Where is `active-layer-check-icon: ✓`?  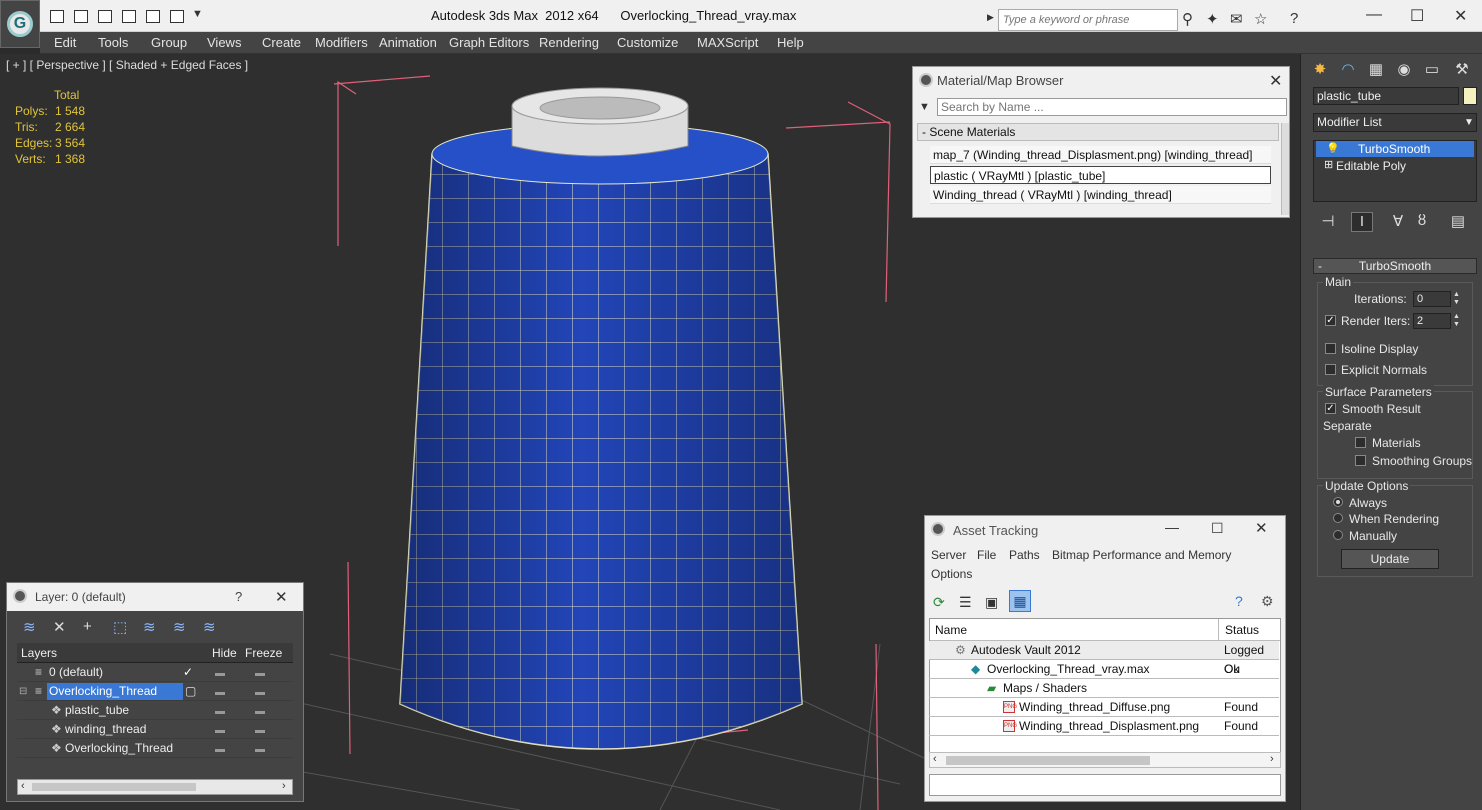 active-layer-check-icon: ✓ is located at coordinates (188, 672).